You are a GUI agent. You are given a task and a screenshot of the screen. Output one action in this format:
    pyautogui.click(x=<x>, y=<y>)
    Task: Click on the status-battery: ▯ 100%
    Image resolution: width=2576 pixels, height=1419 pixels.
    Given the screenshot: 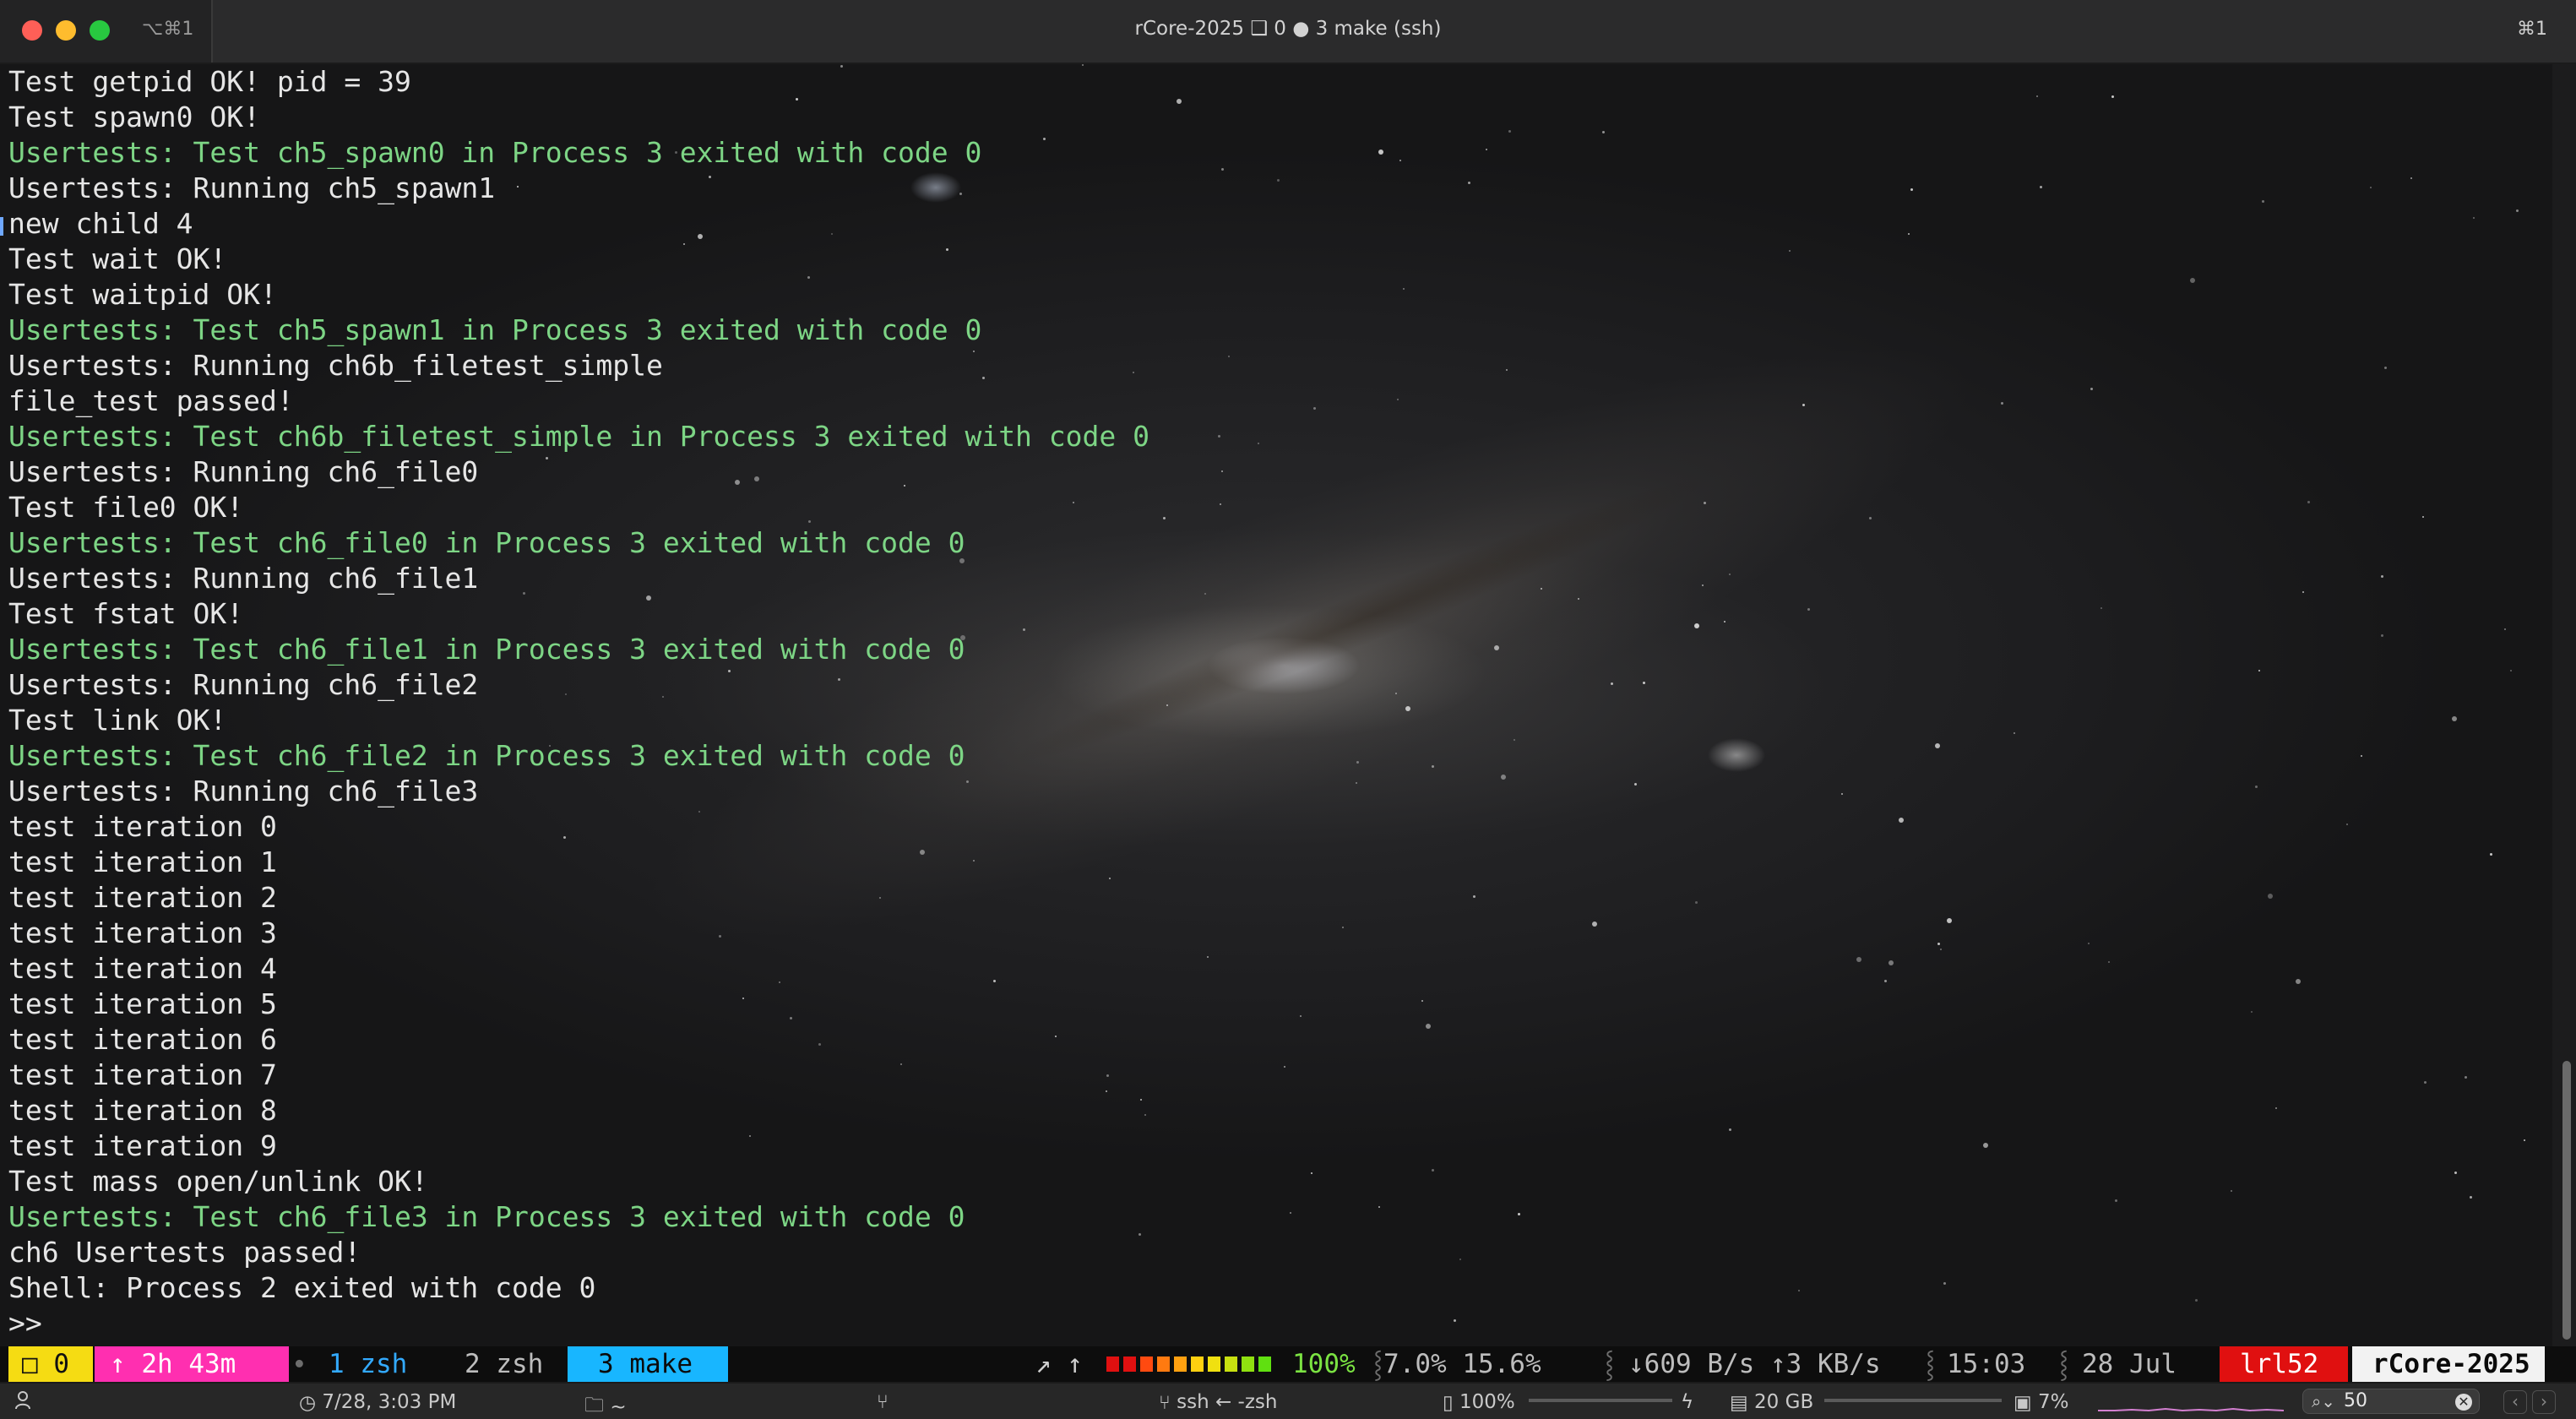 What is the action you would take?
    pyautogui.click(x=1479, y=1402)
    